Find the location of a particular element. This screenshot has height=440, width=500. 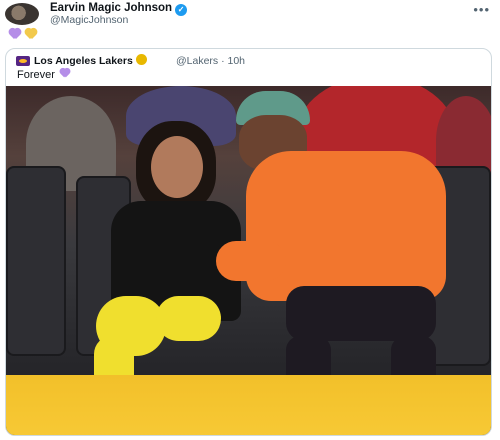

more-options-icon: ••• is located at coordinates (481, 9).